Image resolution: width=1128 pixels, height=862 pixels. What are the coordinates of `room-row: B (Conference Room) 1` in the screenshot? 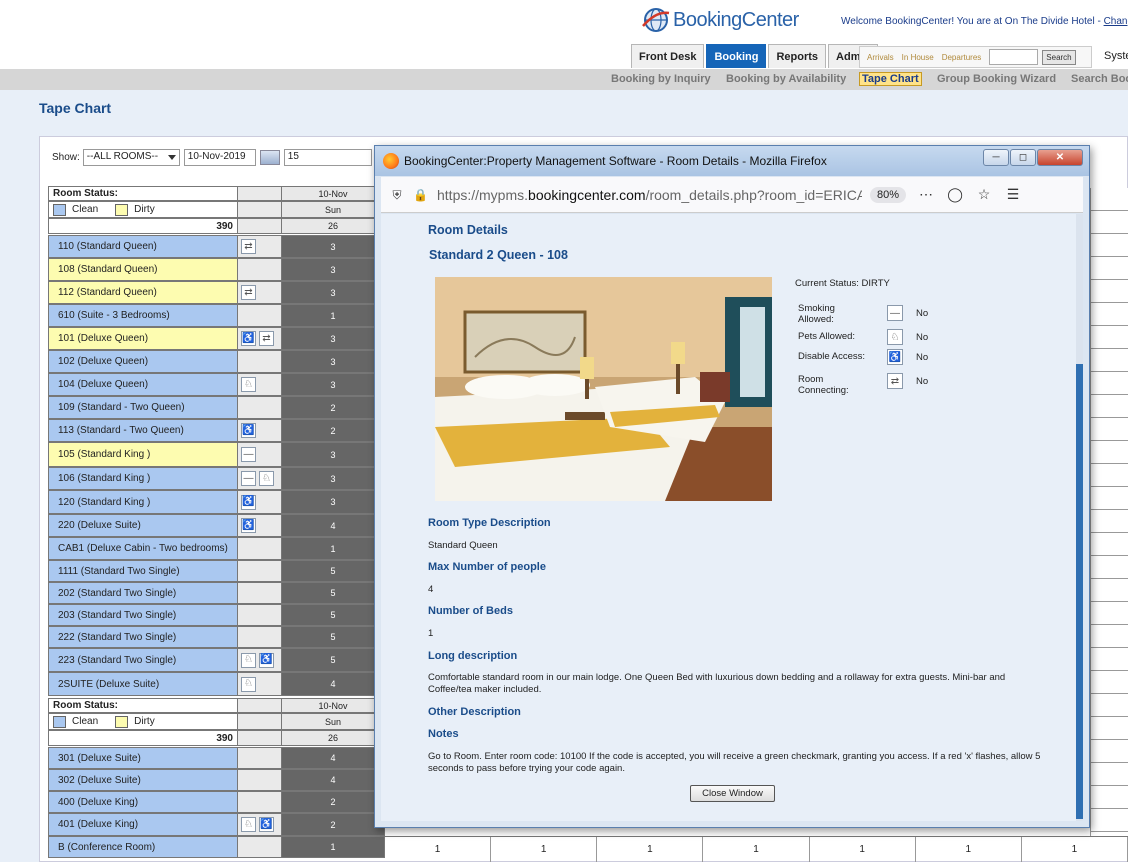 It's located at (216, 847).